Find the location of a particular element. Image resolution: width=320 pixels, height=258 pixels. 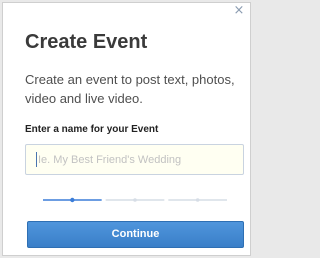

step-progress is located at coordinates (135, 200).